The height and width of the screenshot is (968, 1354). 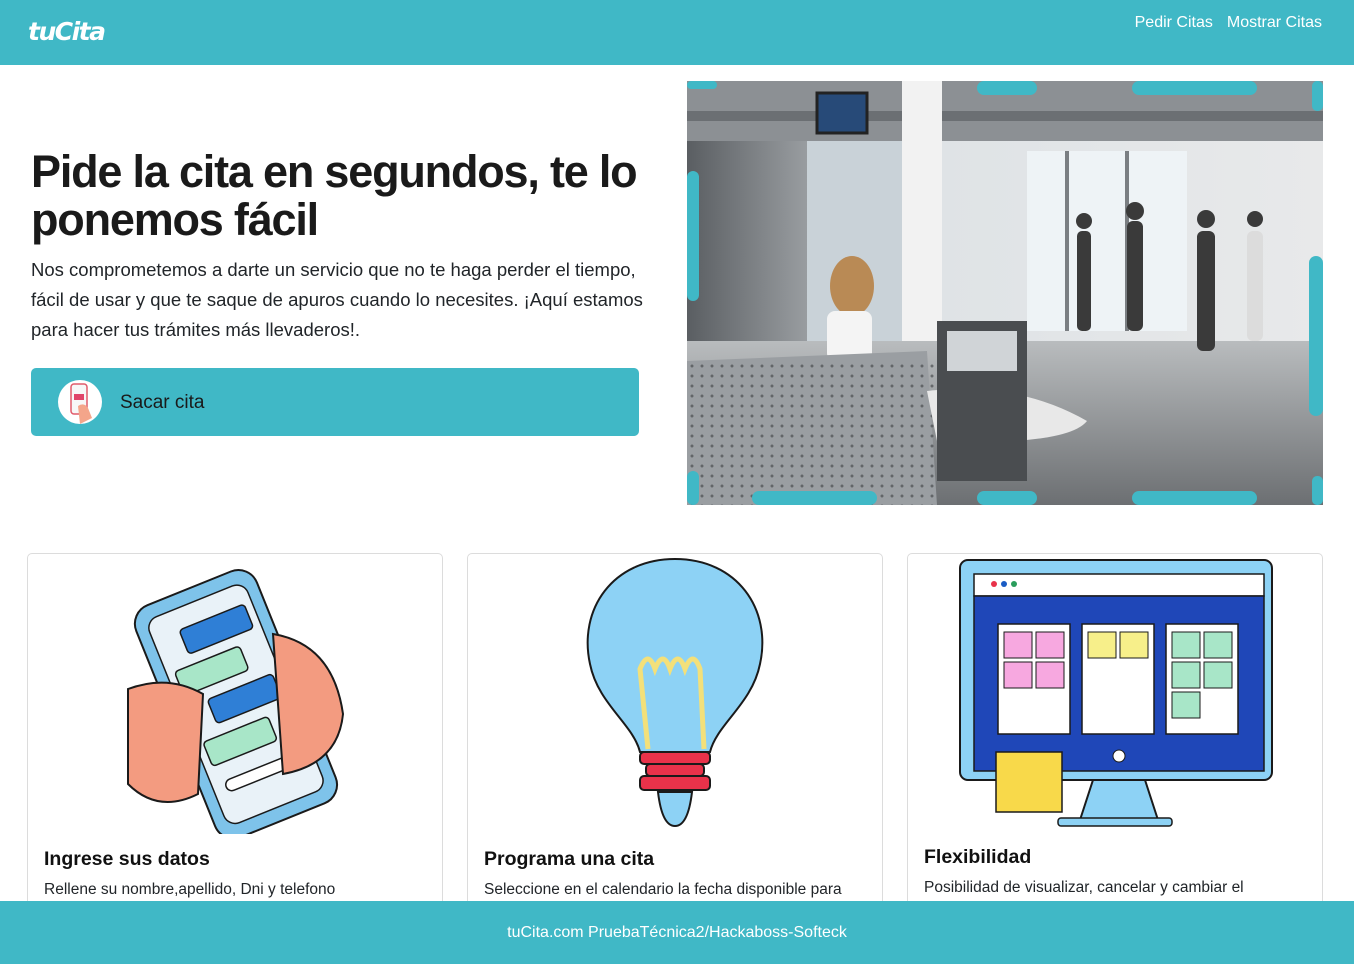 What do you see at coordinates (677, 32) in the screenshot?
I see `navbar: tuCita Pedir Citas Mostrar Citas` at bounding box center [677, 32].